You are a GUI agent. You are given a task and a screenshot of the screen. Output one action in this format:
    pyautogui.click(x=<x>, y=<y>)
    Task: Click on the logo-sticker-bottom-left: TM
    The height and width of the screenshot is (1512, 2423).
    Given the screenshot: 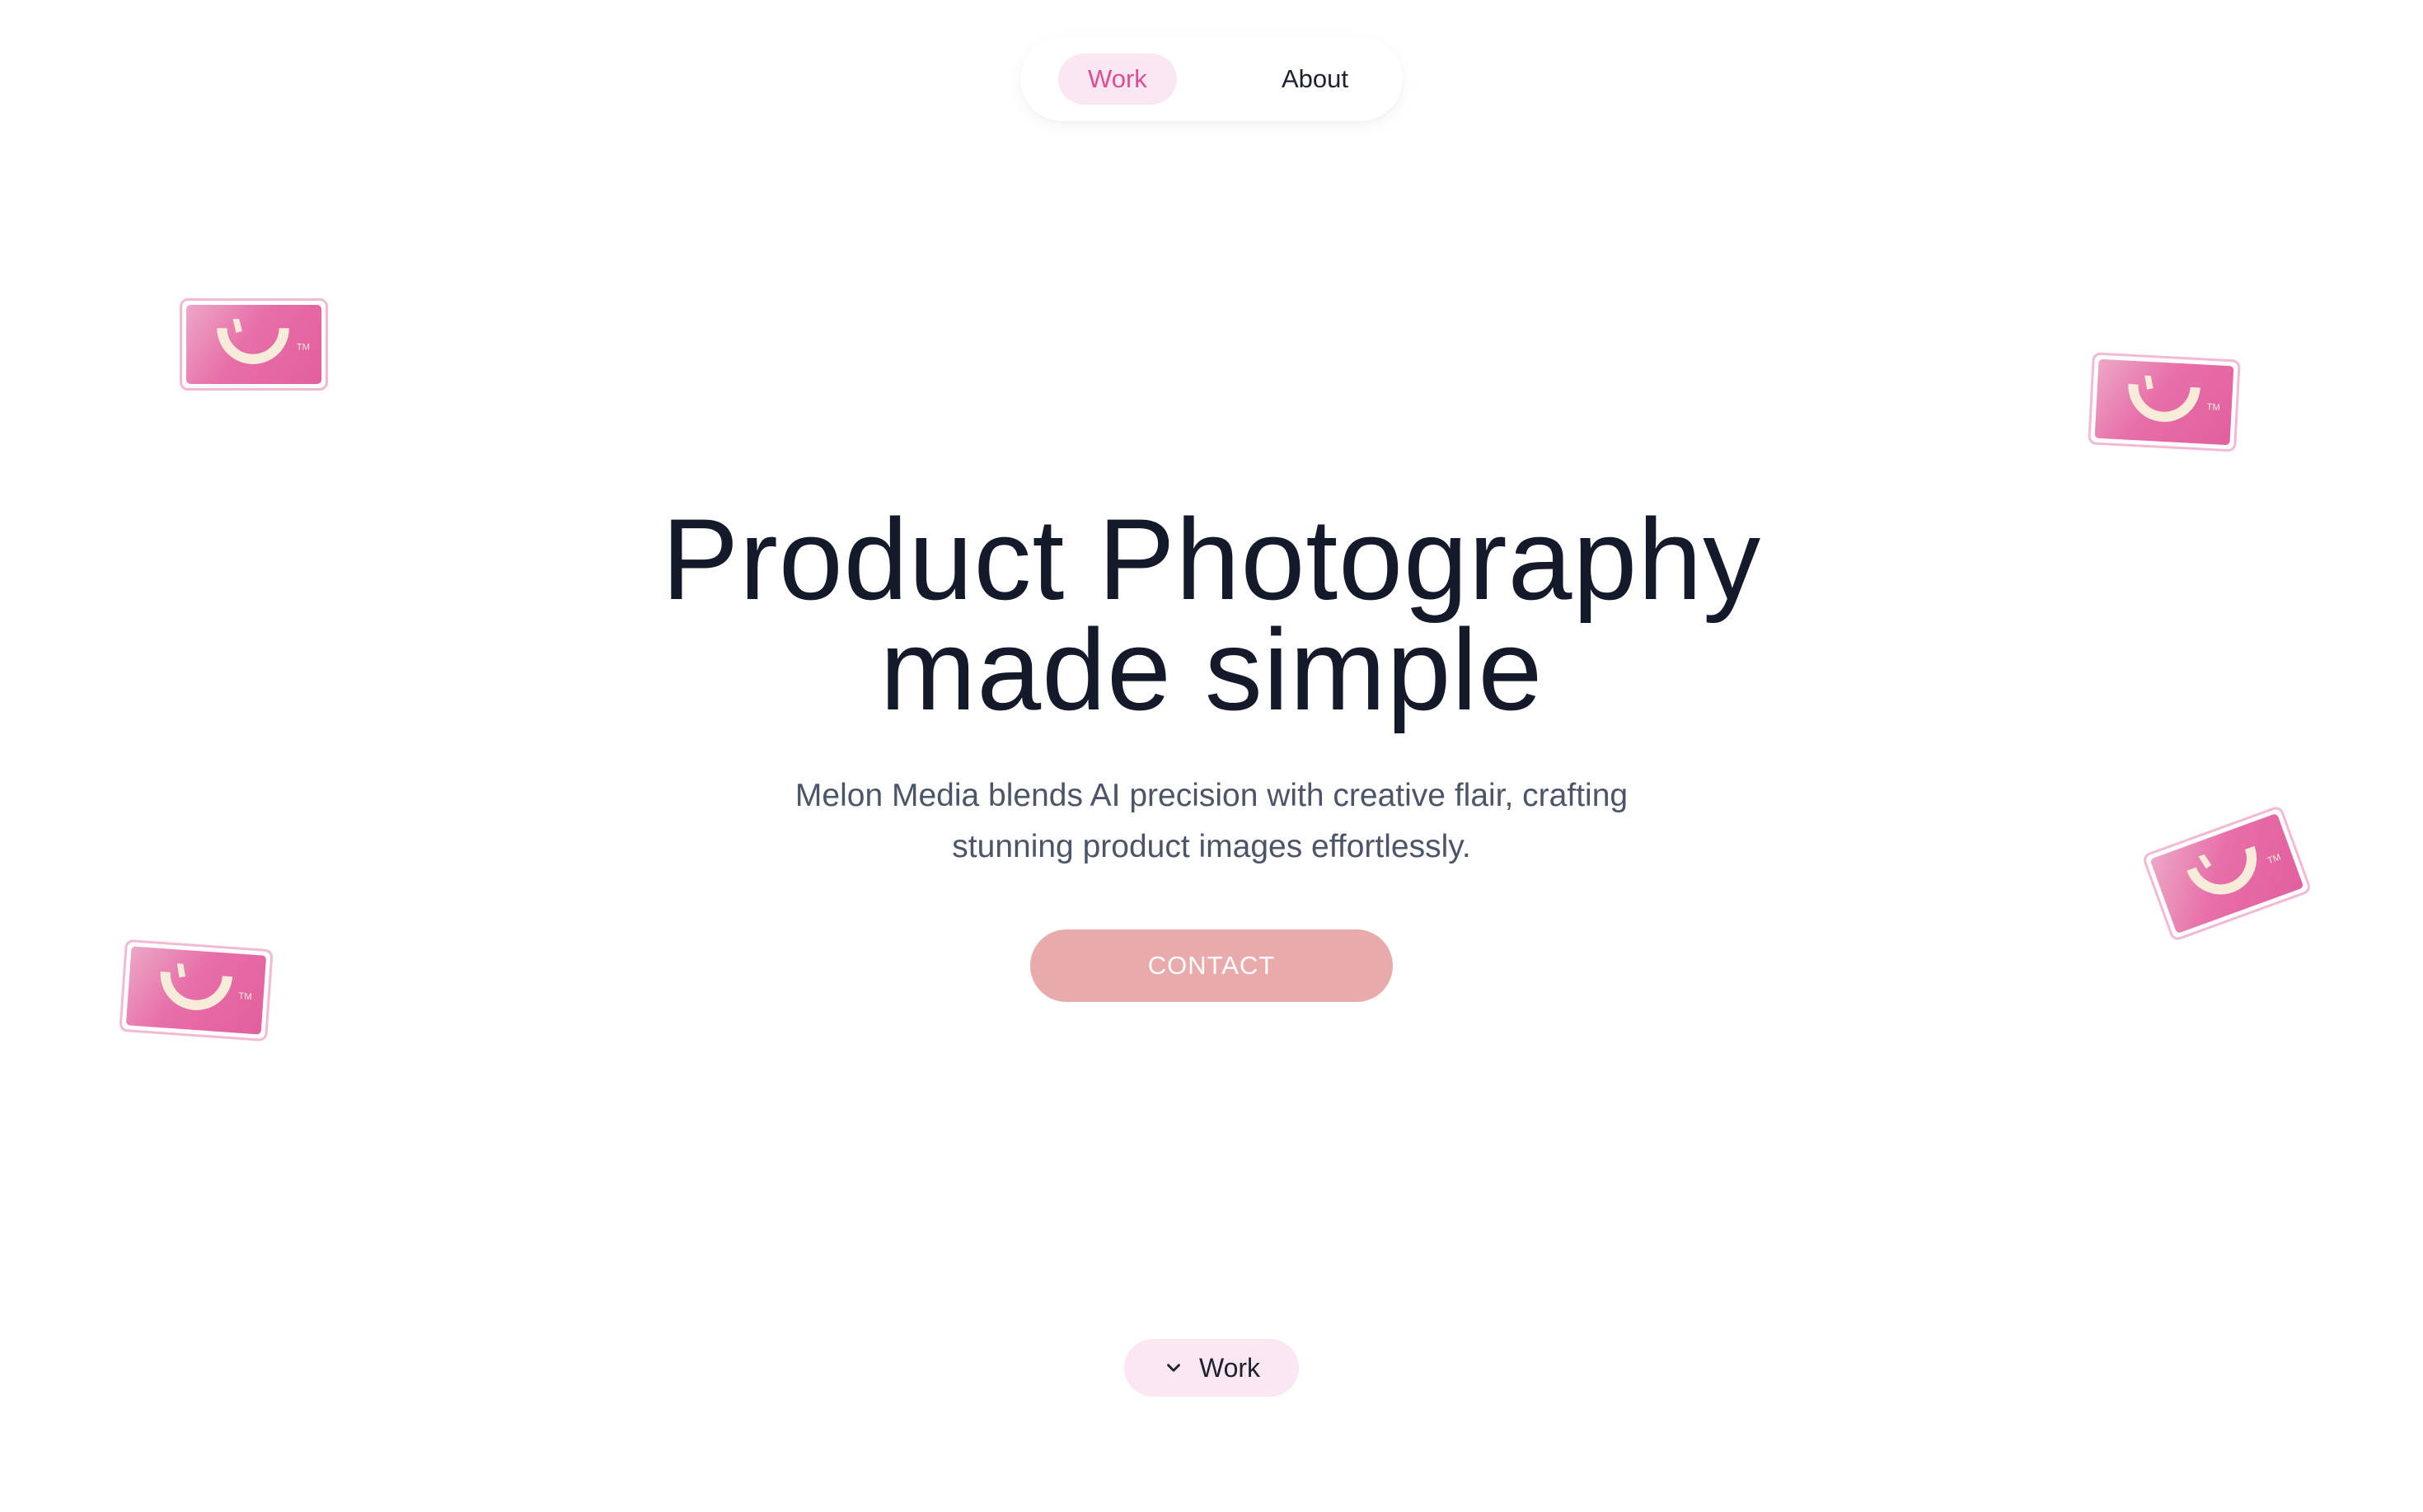 What is the action you would take?
    pyautogui.click(x=197, y=990)
    